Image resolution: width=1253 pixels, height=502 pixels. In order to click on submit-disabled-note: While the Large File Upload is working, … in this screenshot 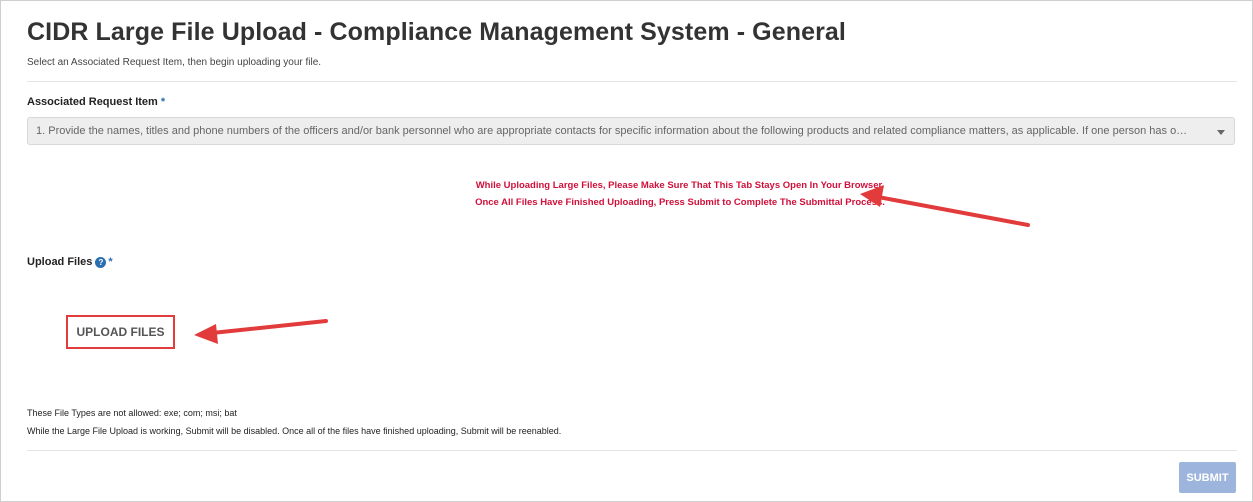, I will do `click(294, 431)`.